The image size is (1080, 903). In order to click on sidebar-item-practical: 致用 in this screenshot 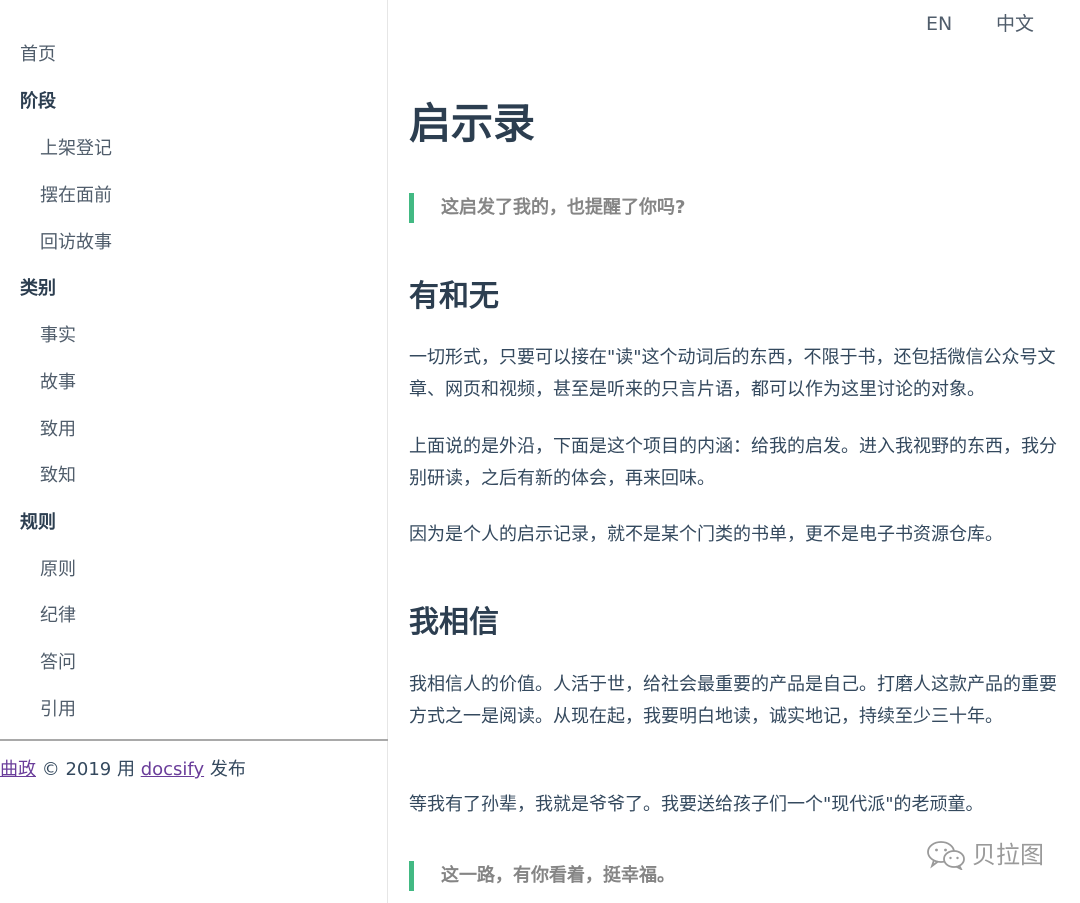, I will do `click(58, 430)`.